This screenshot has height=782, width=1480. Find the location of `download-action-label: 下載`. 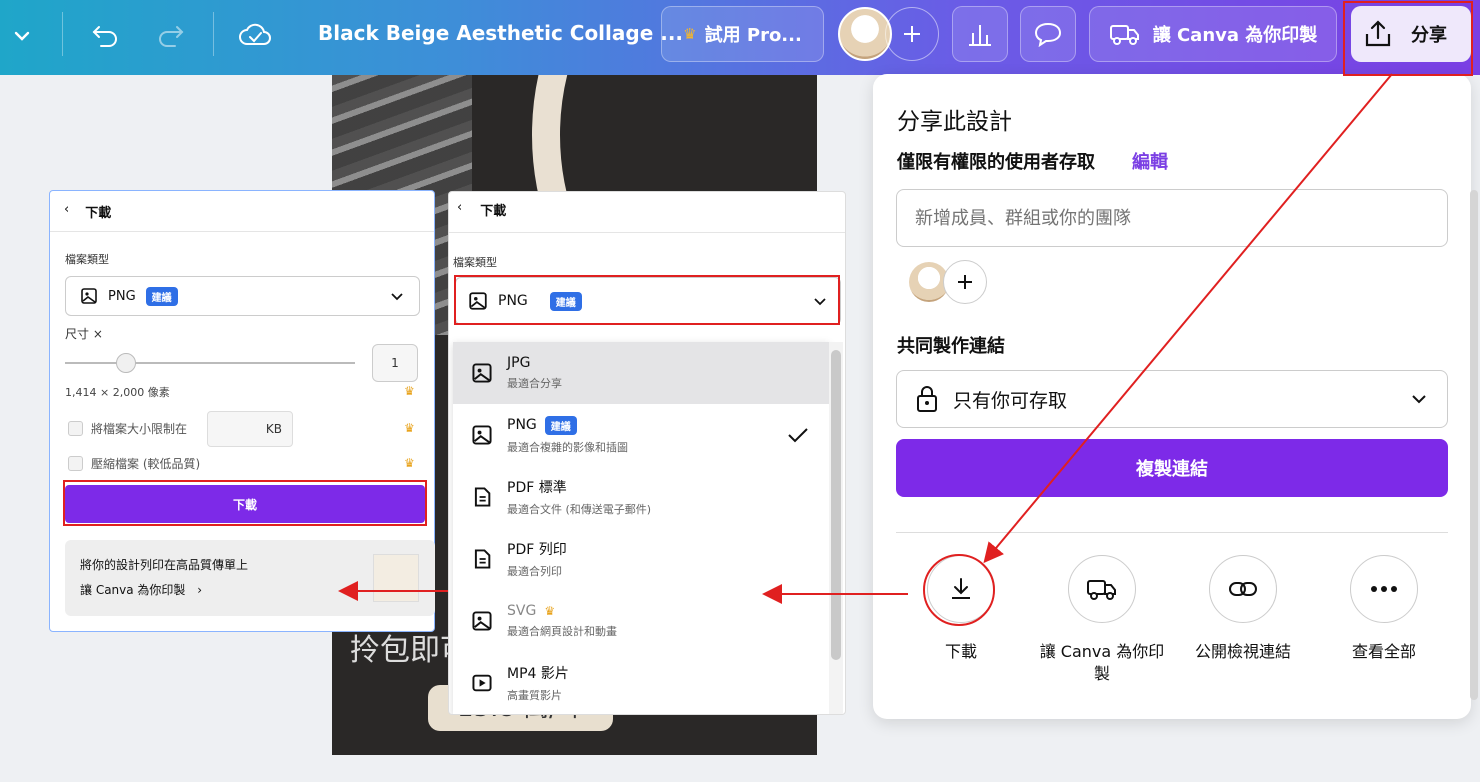

download-action-label: 下載 is located at coordinates (960, 651).